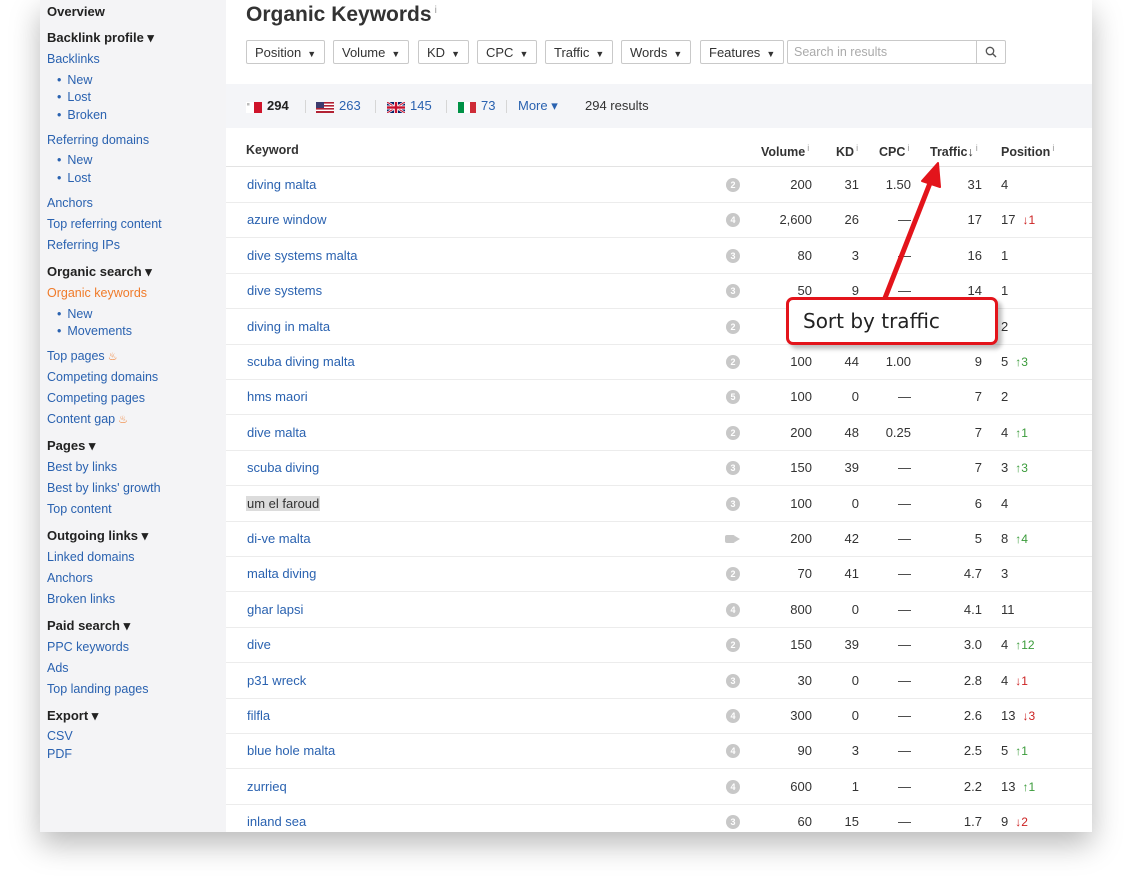 The image size is (1134, 885). I want to click on more-countries-button: More ▾, so click(538, 106).